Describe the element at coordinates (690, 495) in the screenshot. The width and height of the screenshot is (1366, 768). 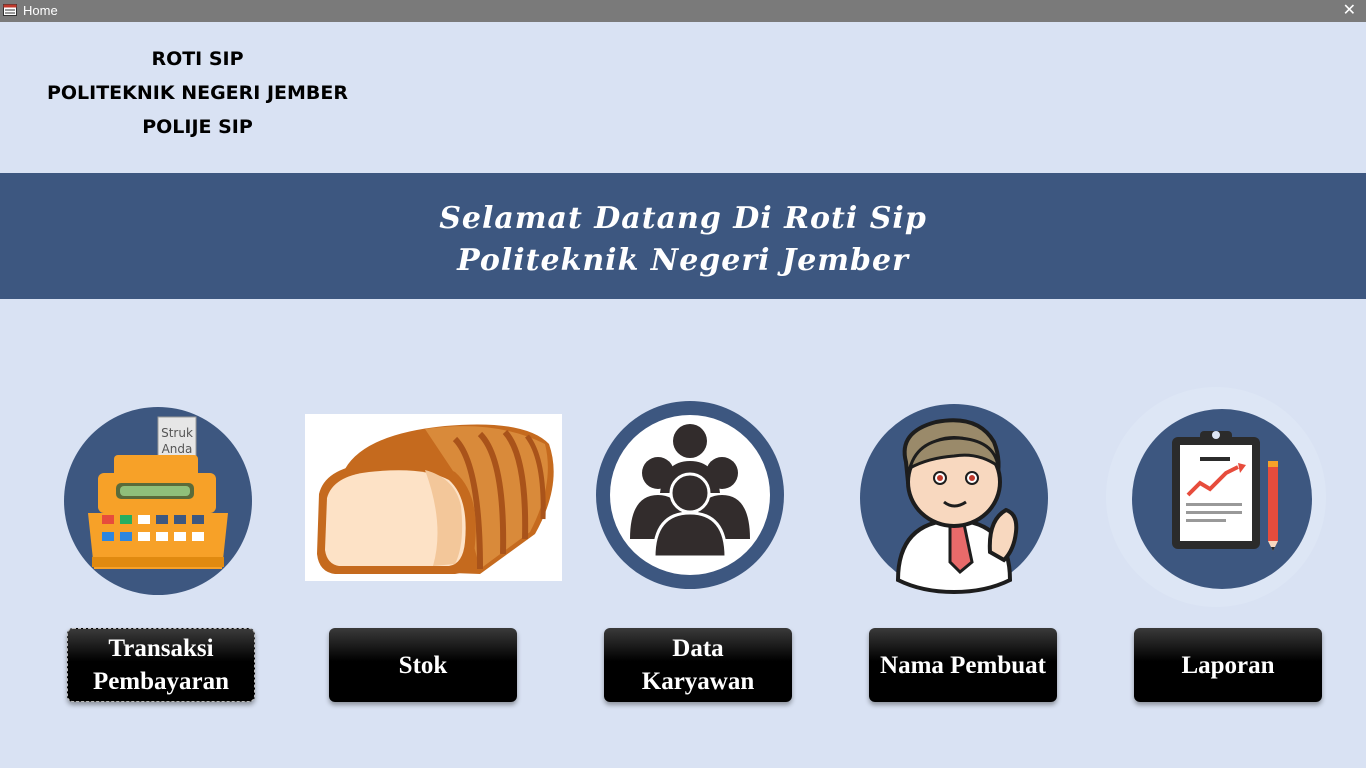
I see `people-group-icon` at that location.